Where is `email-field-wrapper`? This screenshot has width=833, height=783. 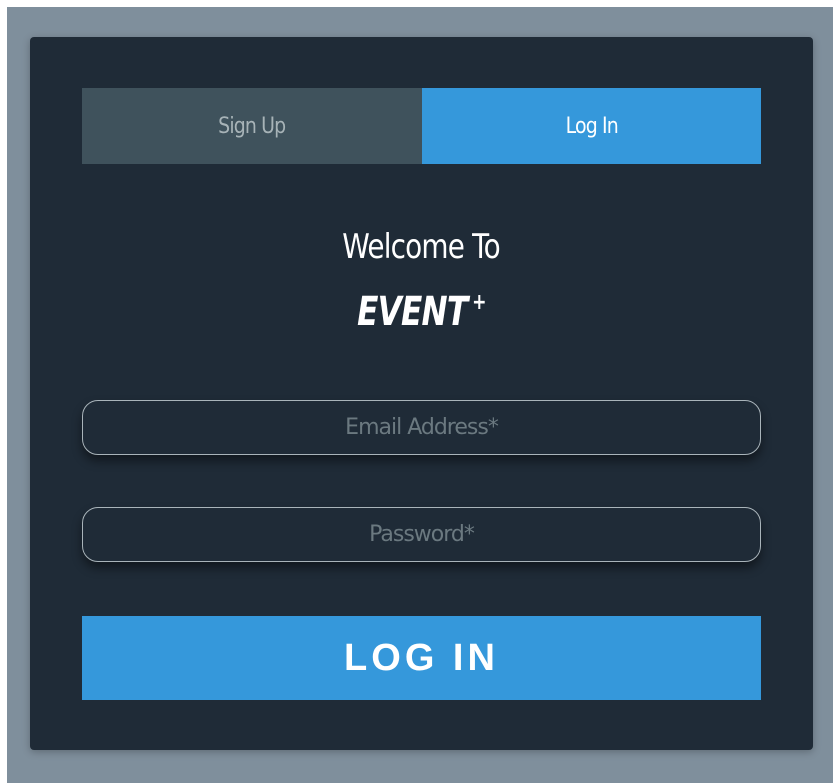
email-field-wrapper is located at coordinates (421, 427).